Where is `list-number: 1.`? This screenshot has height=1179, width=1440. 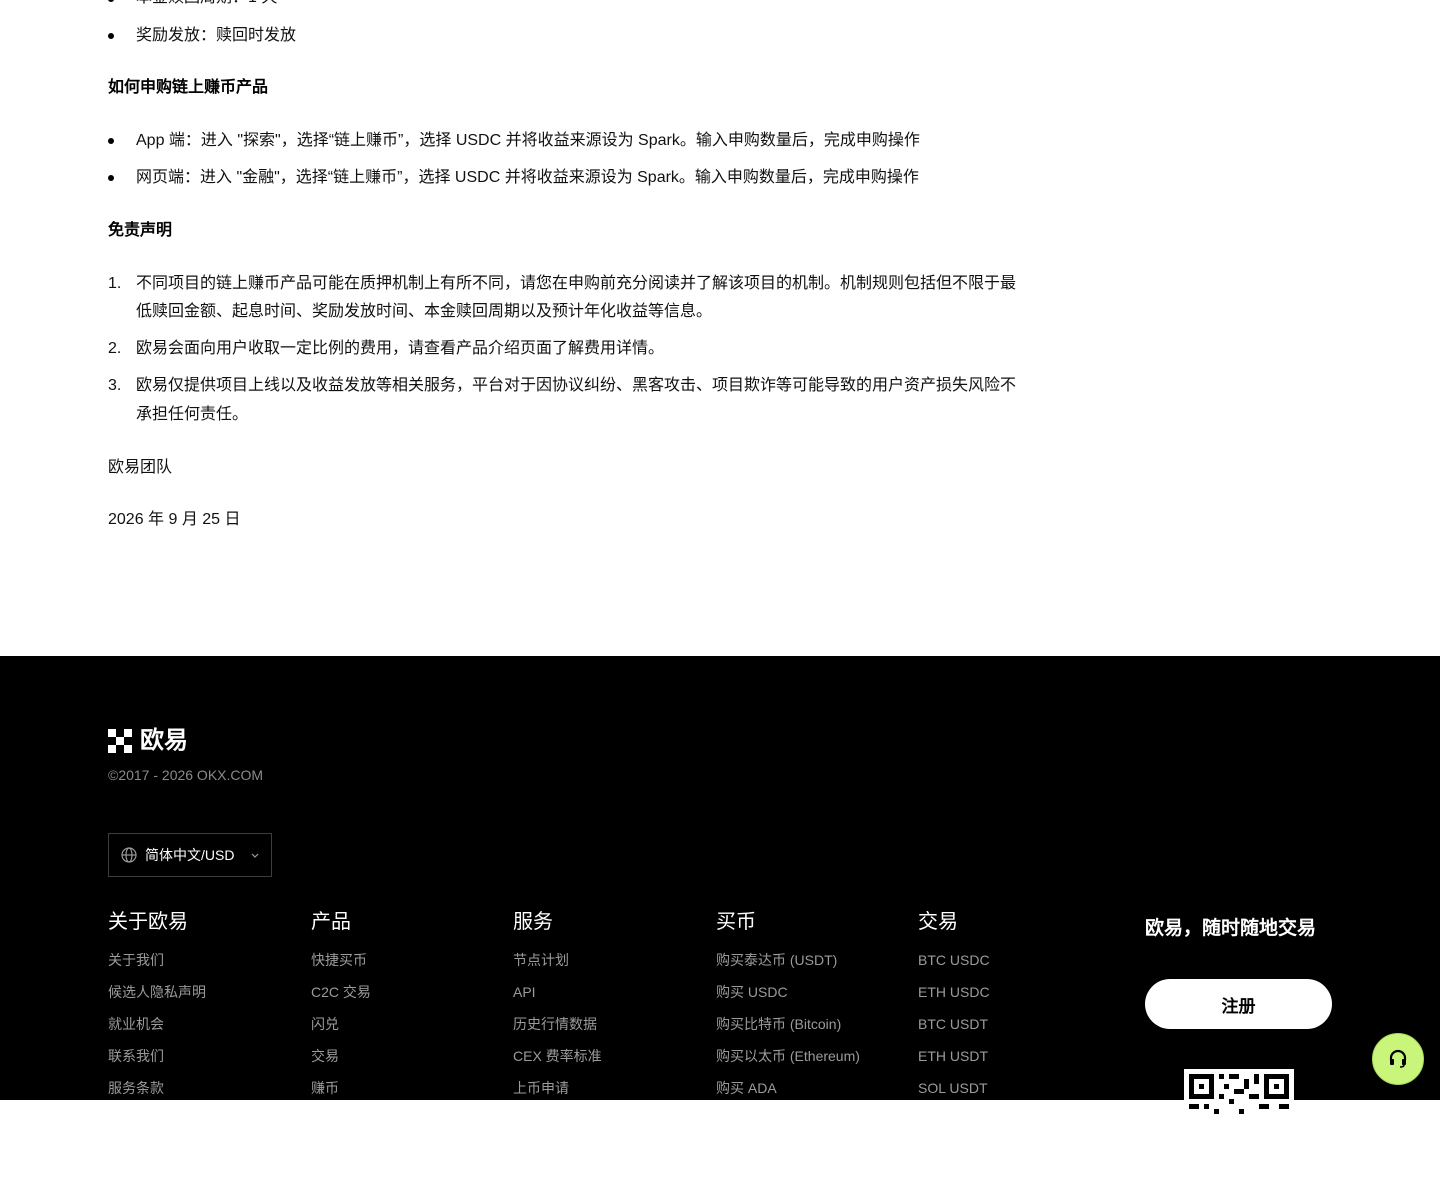 list-number: 1. is located at coordinates (115, 283).